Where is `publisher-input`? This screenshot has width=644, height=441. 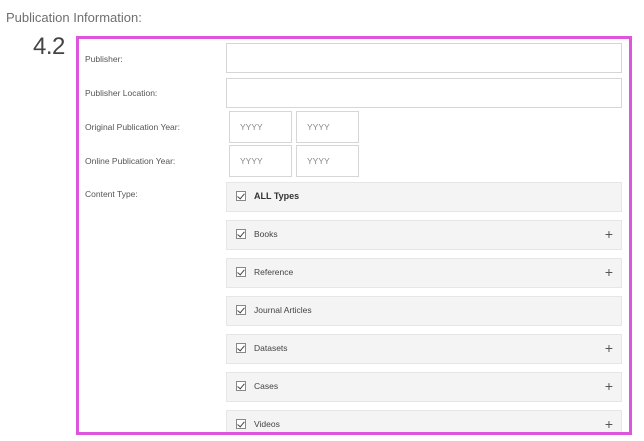 publisher-input is located at coordinates (424, 58).